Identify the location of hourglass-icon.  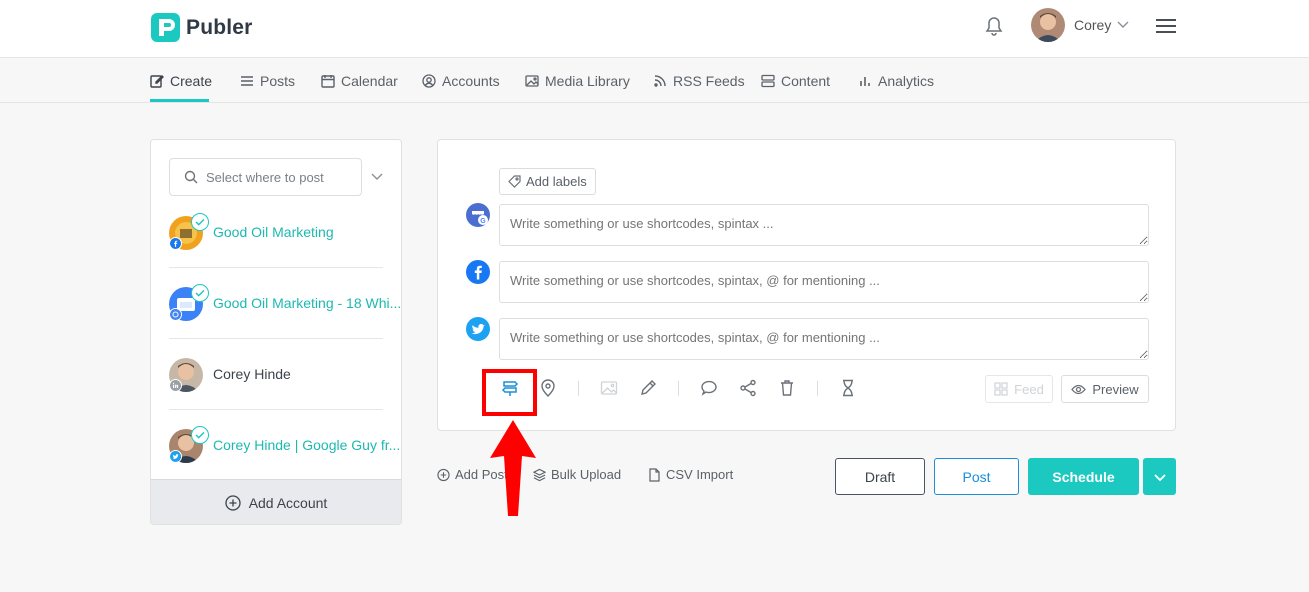
(848, 388).